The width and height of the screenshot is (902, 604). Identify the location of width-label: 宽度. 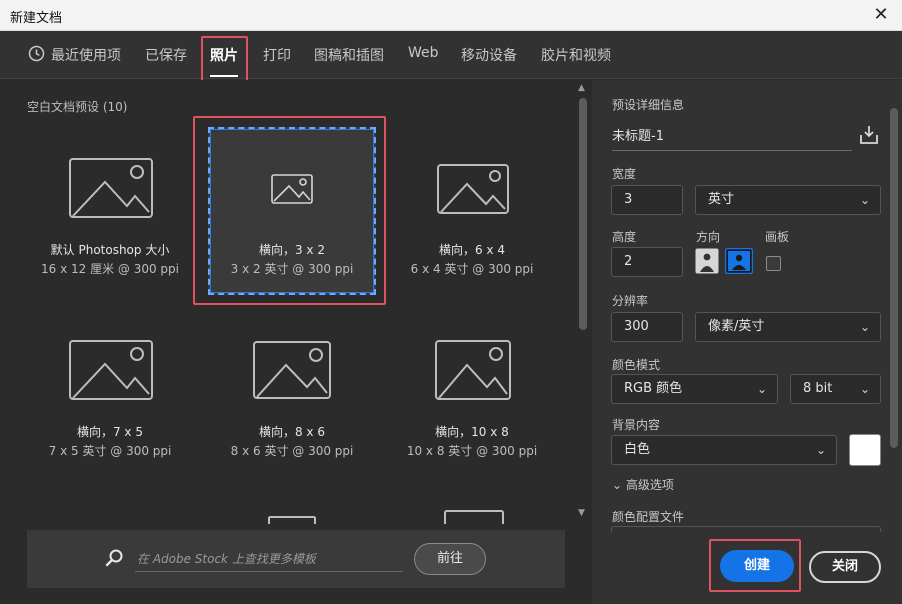
(624, 174).